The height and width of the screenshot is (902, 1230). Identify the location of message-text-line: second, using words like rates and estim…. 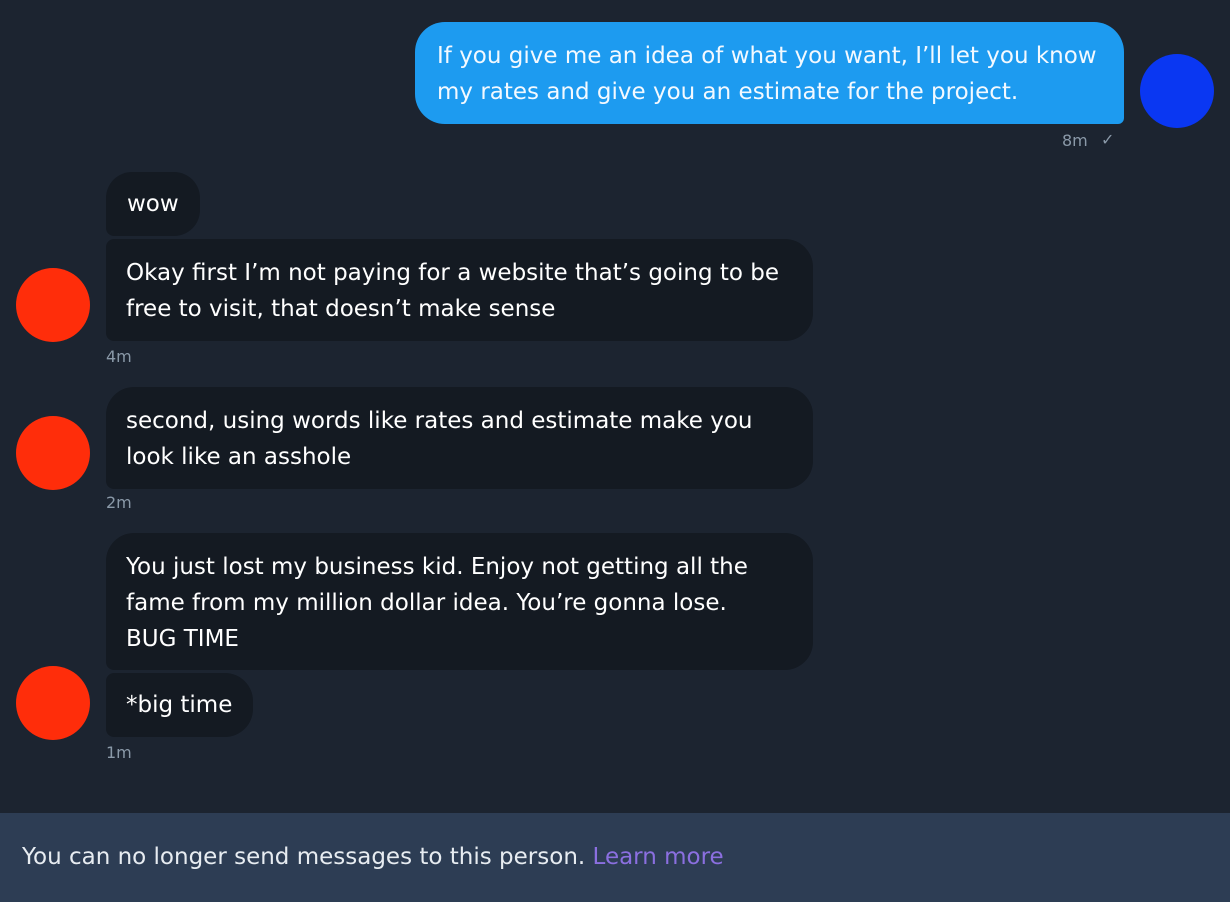
(439, 421).